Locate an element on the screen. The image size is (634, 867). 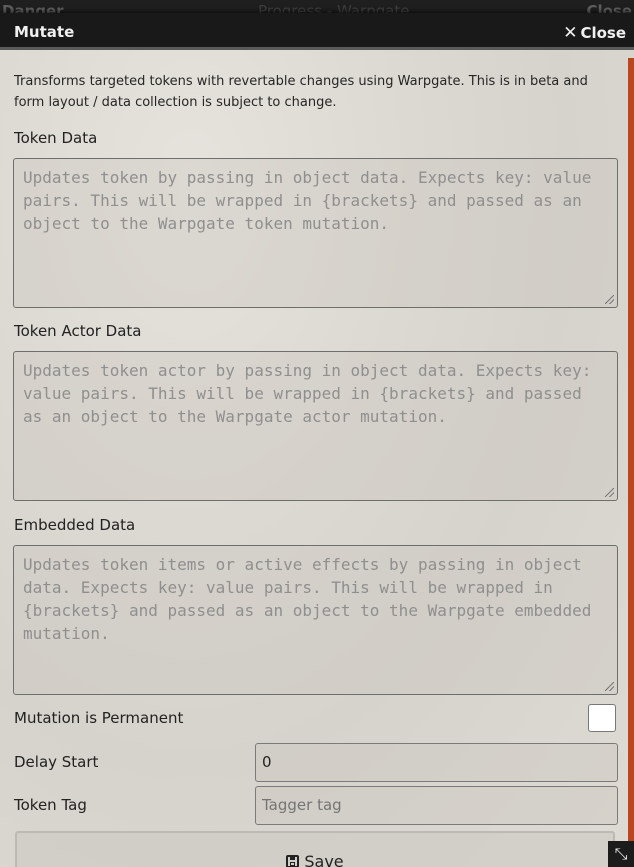
dialog-titlebar: Mutate ✕ Close is located at coordinates (317, 31).